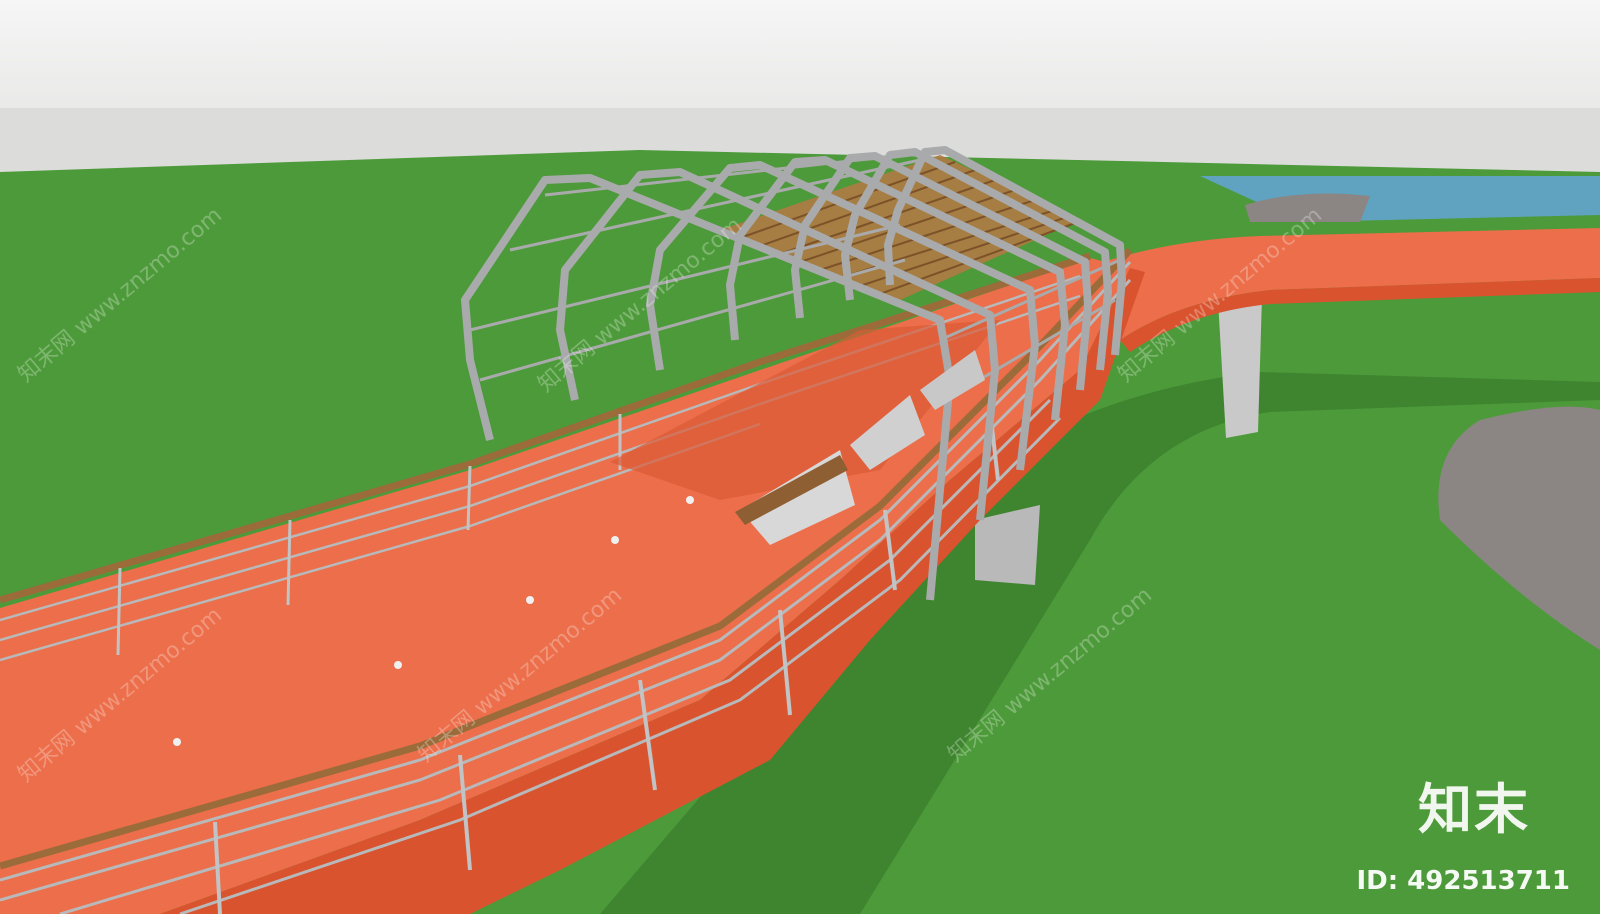  I want to click on watermark-id: ID: 492513711, so click(1463, 881).